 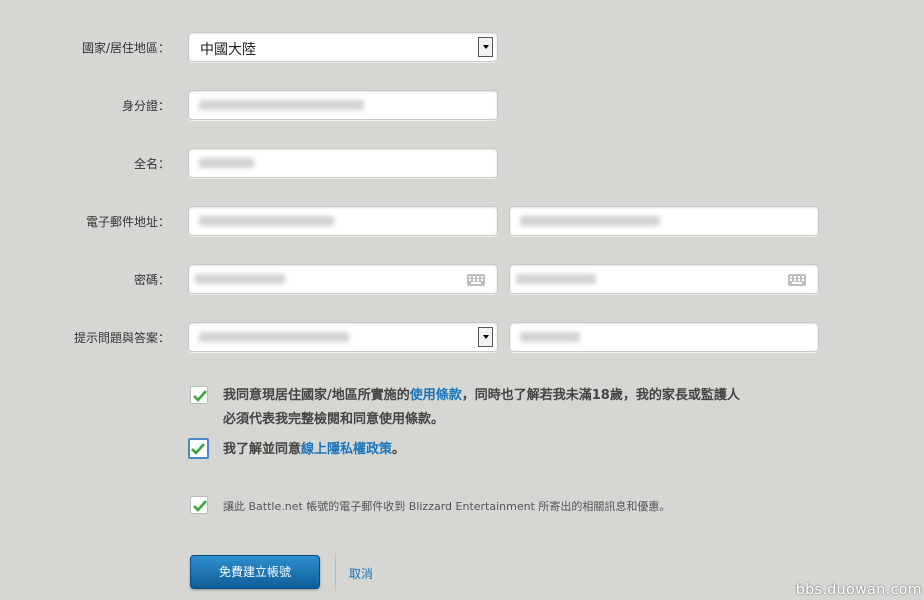 I want to click on terms-text-part: ，同時也了解若我未滿18歲，我的家長或監護人, so click(x=600, y=395).